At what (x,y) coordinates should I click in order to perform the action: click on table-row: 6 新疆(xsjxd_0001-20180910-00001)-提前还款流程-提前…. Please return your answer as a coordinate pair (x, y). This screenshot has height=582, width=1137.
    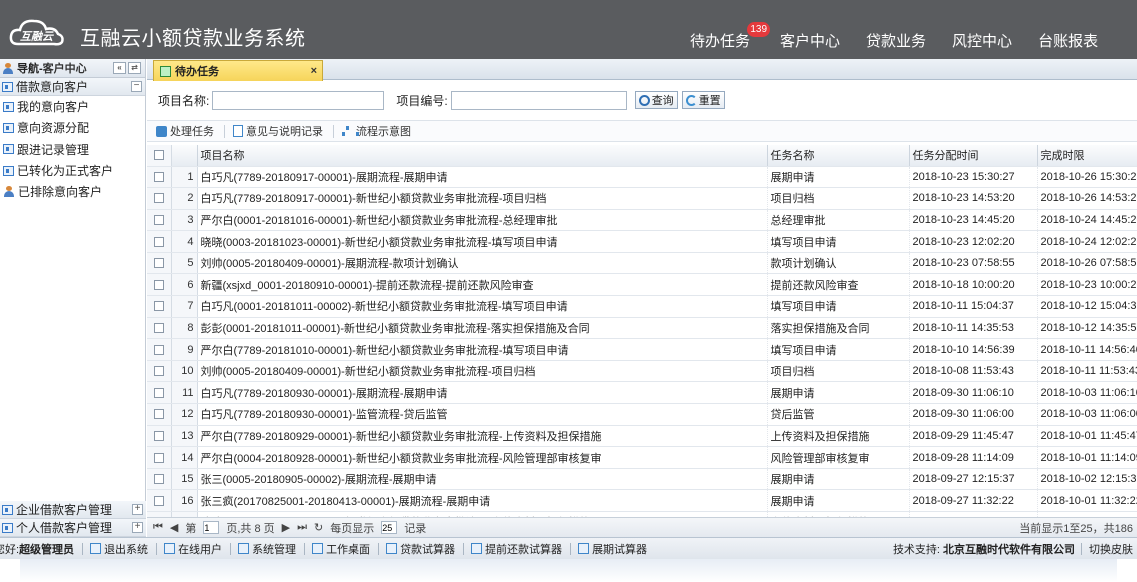
    Looking at the image, I should click on (642, 285).